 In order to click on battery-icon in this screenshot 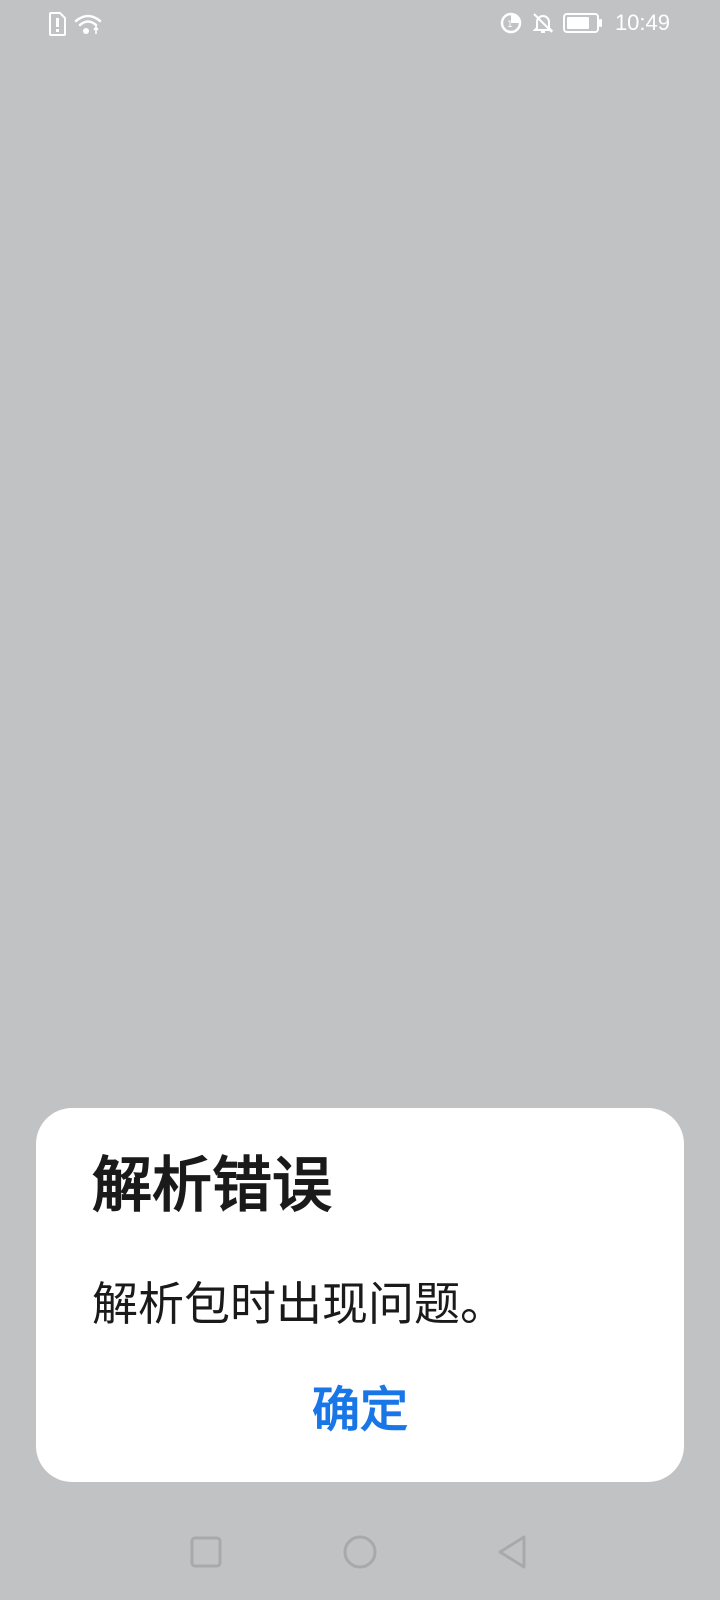, I will do `click(582, 23)`.